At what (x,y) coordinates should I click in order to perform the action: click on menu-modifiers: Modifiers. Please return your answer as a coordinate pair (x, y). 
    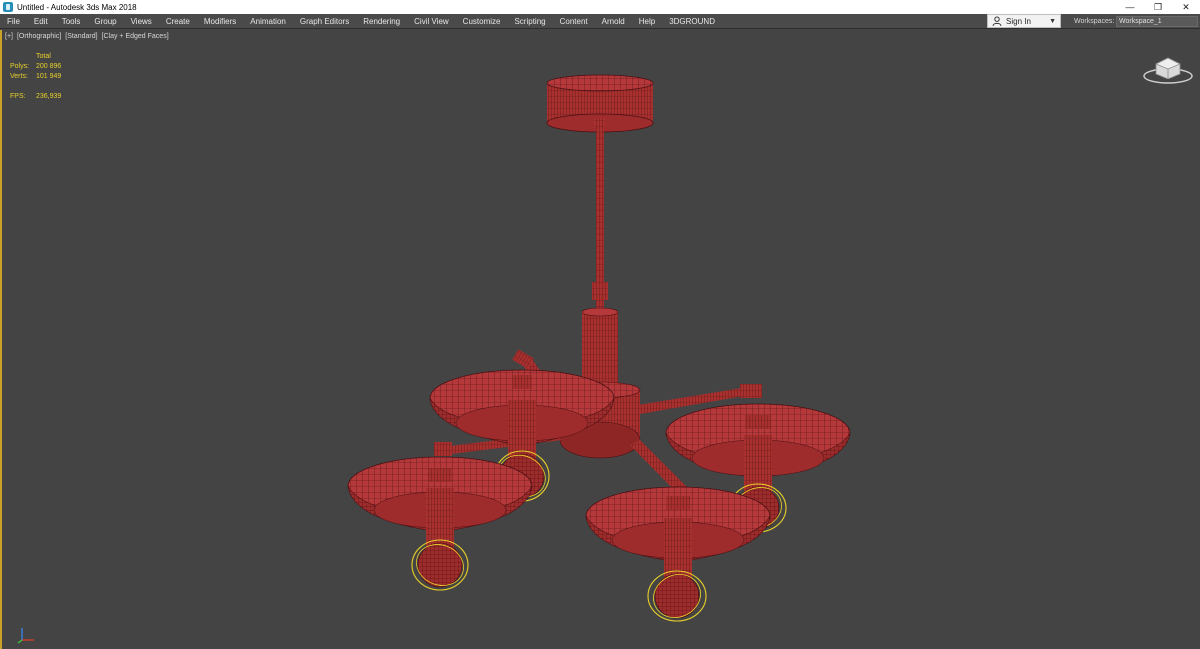
    Looking at the image, I should click on (220, 21).